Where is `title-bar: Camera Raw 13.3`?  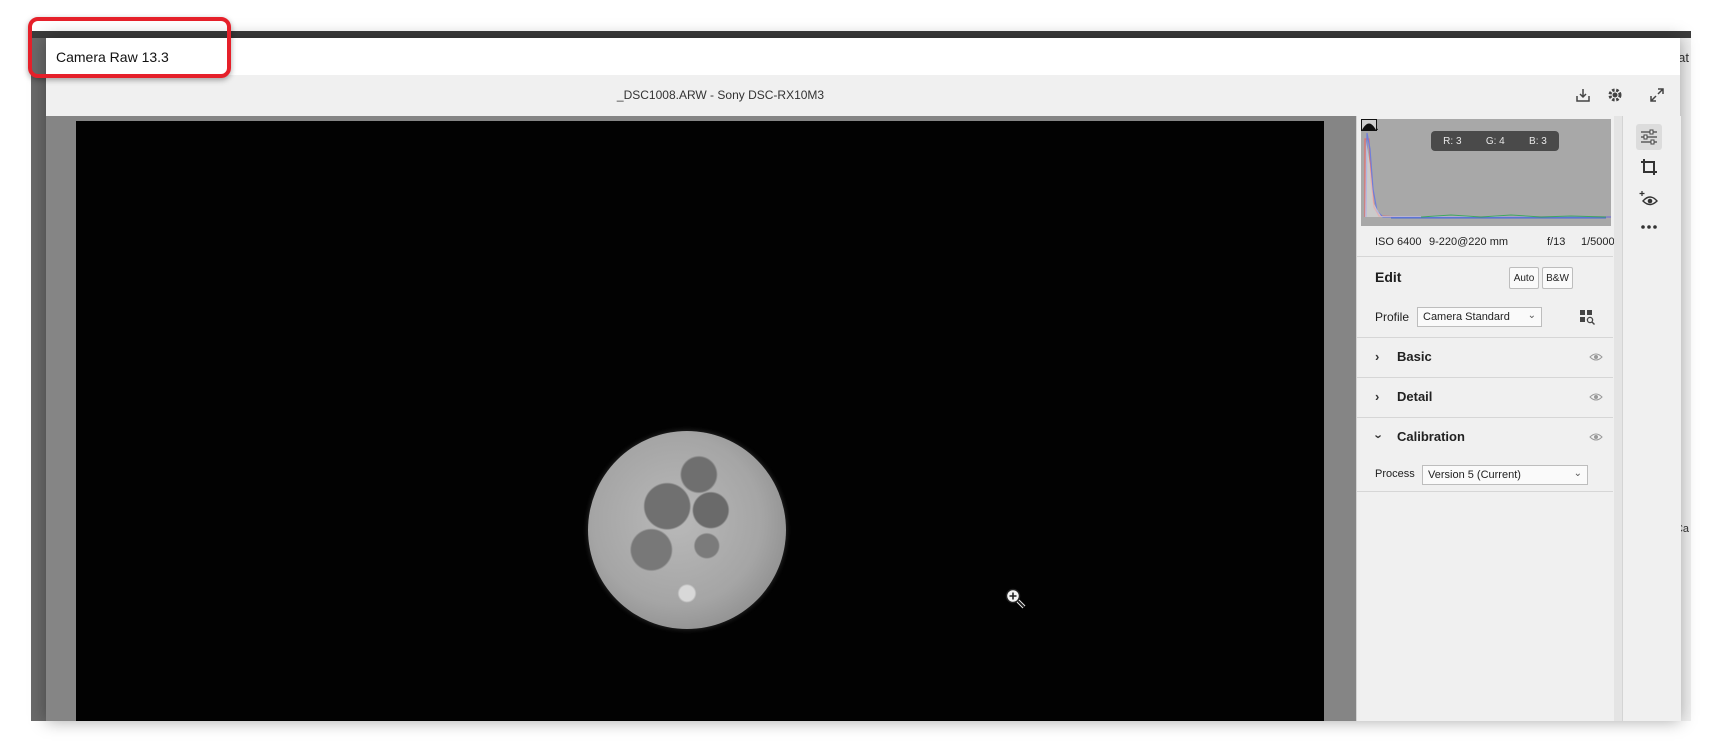
title-bar: Camera Raw 13.3 is located at coordinates (863, 56).